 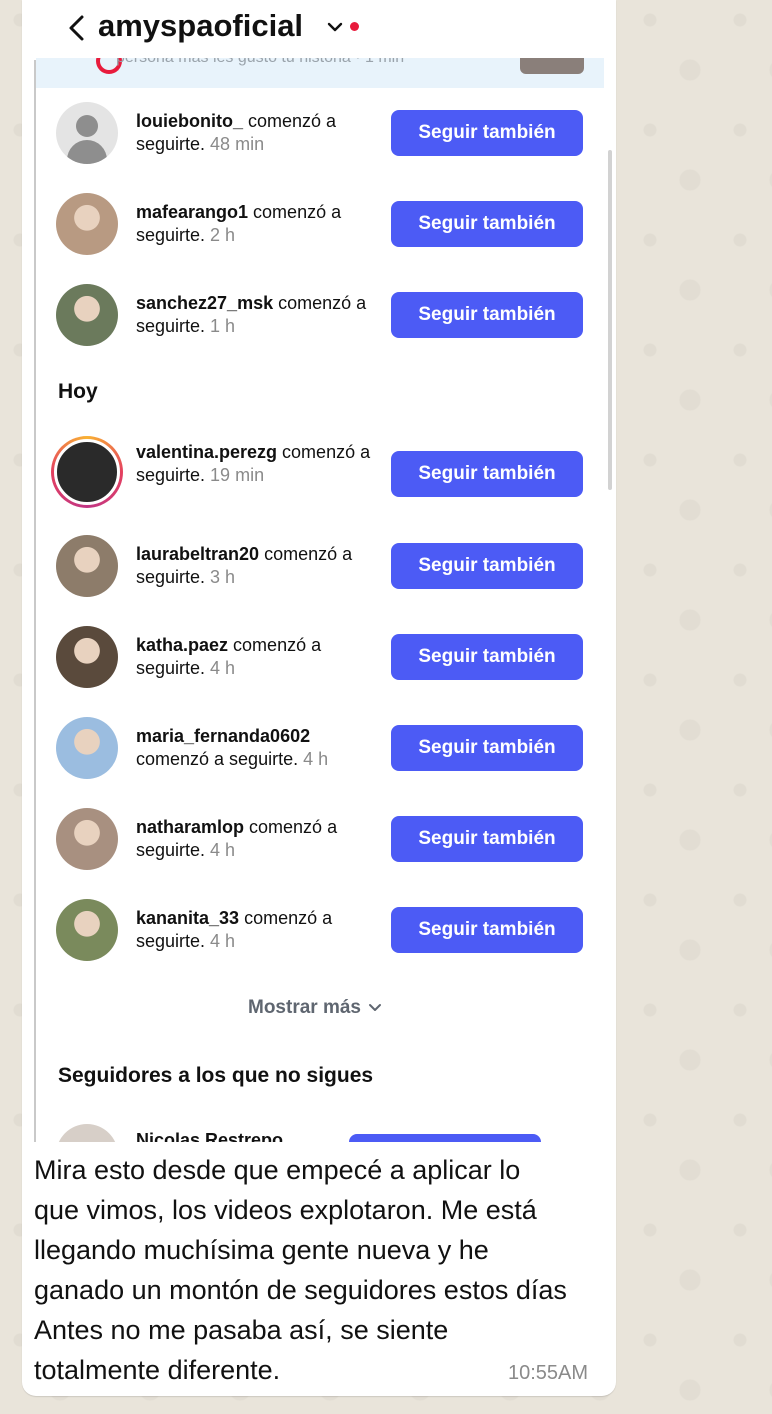 I want to click on message-timestamp: 10:55AM, so click(x=548, y=1373).